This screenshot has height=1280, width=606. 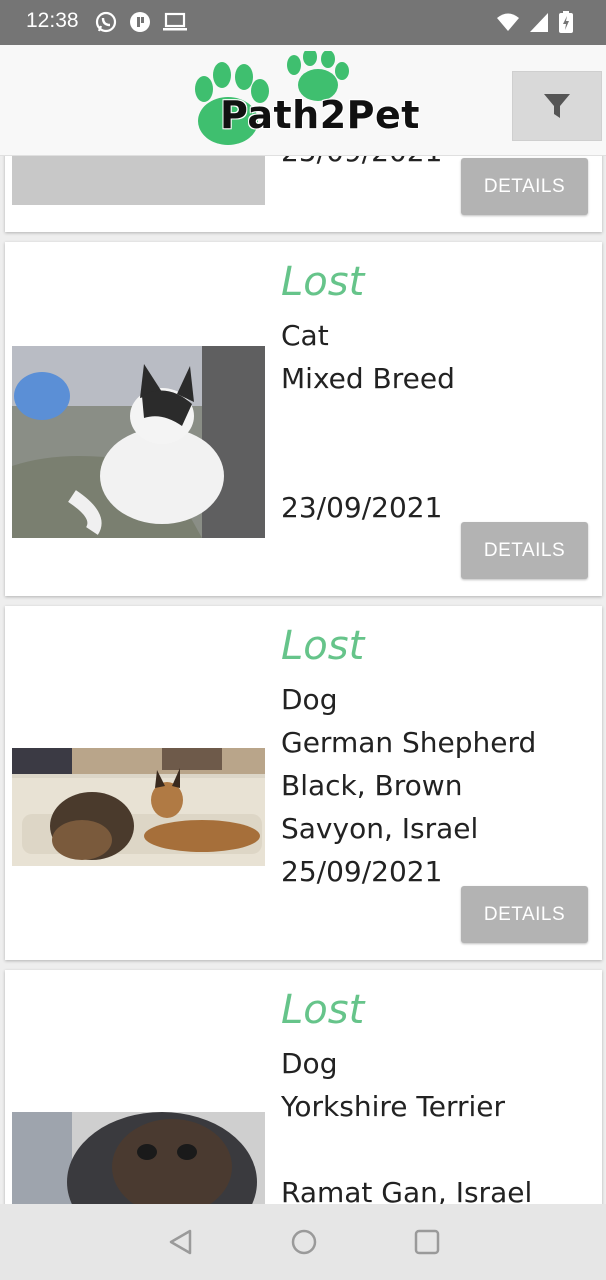 I want to click on pet-location, so click(x=368, y=464).